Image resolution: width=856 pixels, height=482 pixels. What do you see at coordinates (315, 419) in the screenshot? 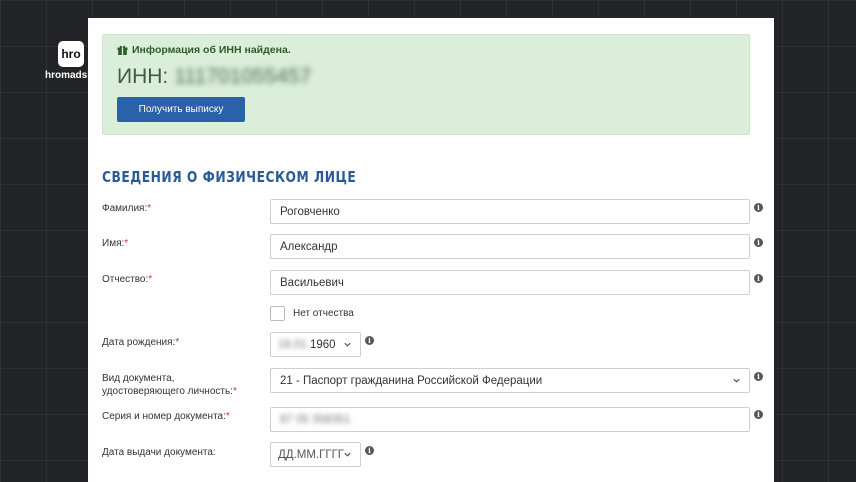
I see `doc-number-value: 87 05 358351` at bounding box center [315, 419].